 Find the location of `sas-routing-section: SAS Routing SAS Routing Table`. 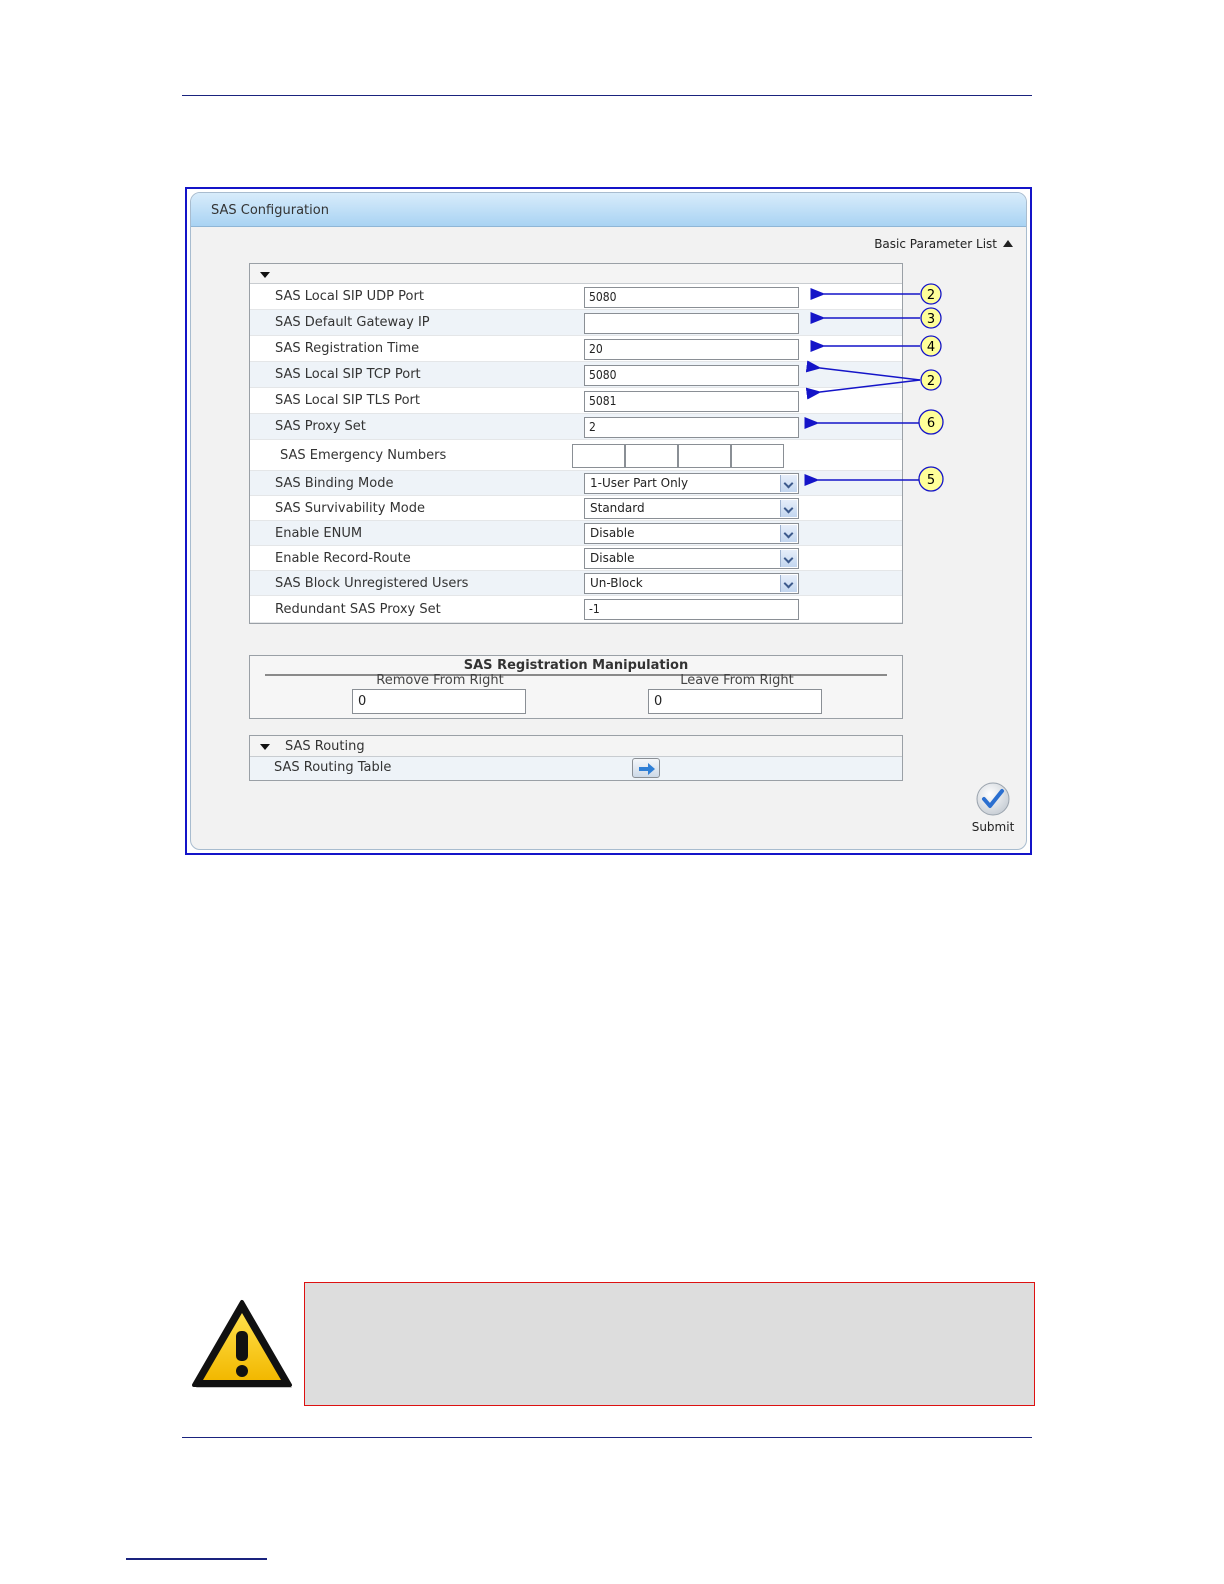

sas-routing-section: SAS Routing SAS Routing Table is located at coordinates (576, 758).